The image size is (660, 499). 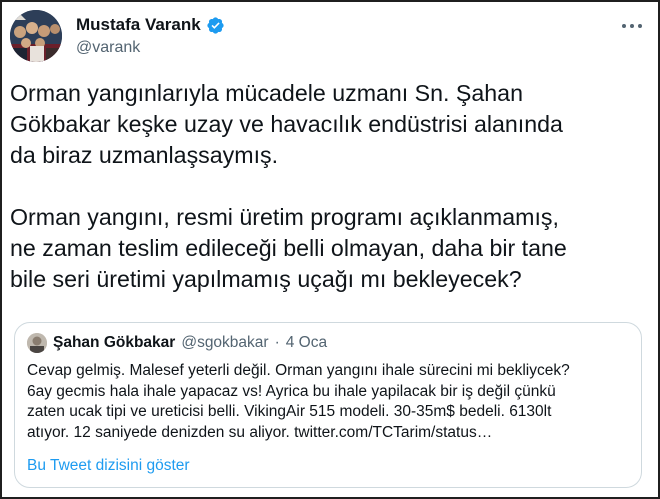 What do you see at coordinates (108, 466) in the screenshot?
I see `show-thread-link: Bu Tweet dizisini göster` at bounding box center [108, 466].